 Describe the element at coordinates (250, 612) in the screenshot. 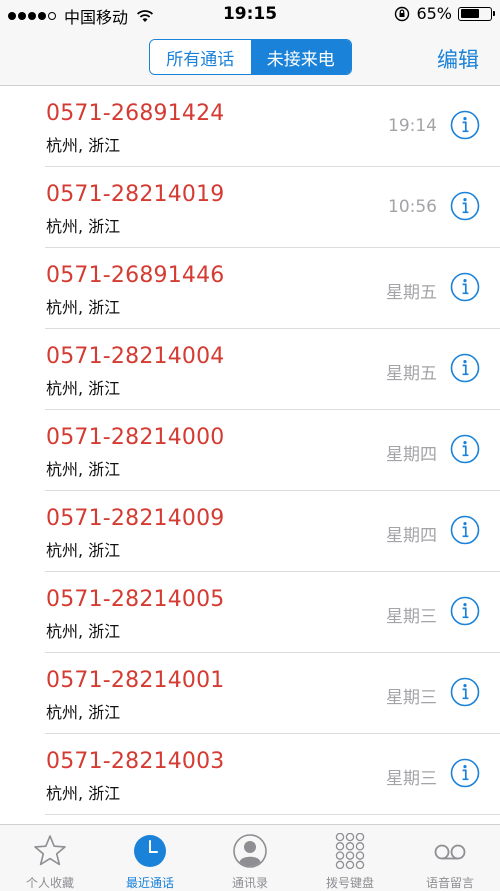

I see `call-row: 0571-28214005 杭州, 浙江 星期三` at that location.